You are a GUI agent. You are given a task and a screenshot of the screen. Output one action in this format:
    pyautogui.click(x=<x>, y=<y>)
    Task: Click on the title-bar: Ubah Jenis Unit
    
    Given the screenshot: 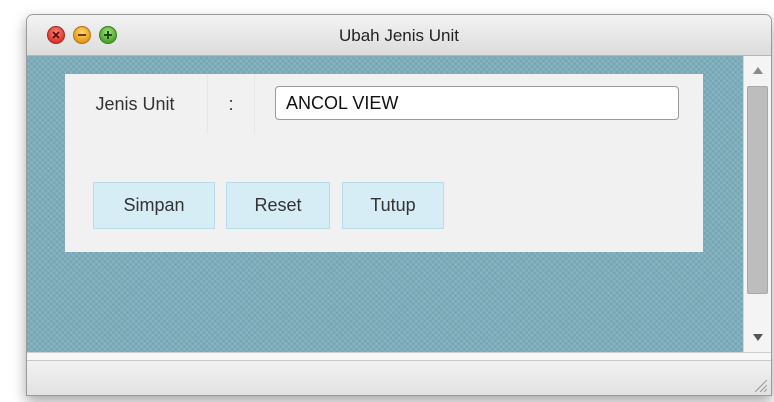 What is the action you would take?
    pyautogui.click(x=399, y=35)
    